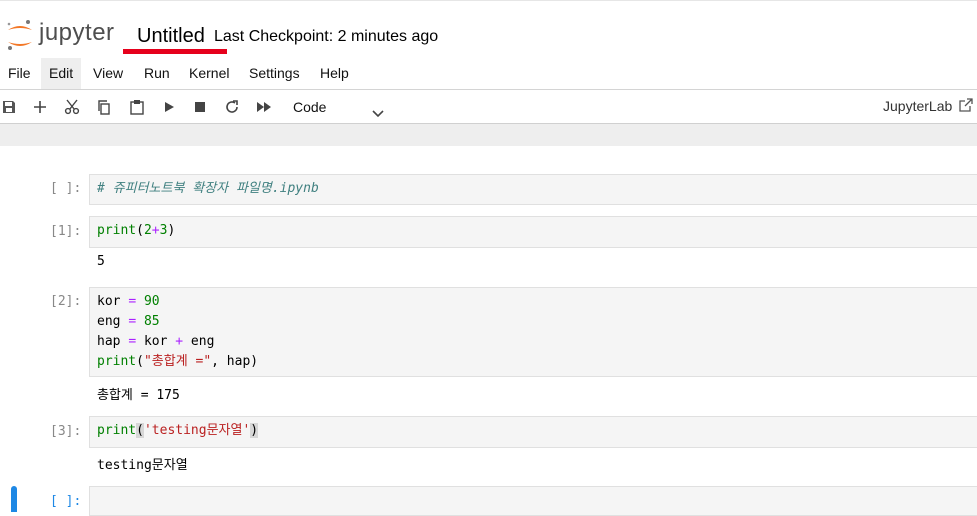 The height and width of the screenshot is (516, 977). Describe the element at coordinates (128, 301) in the screenshot. I see `code-line: kor = 90` at that location.